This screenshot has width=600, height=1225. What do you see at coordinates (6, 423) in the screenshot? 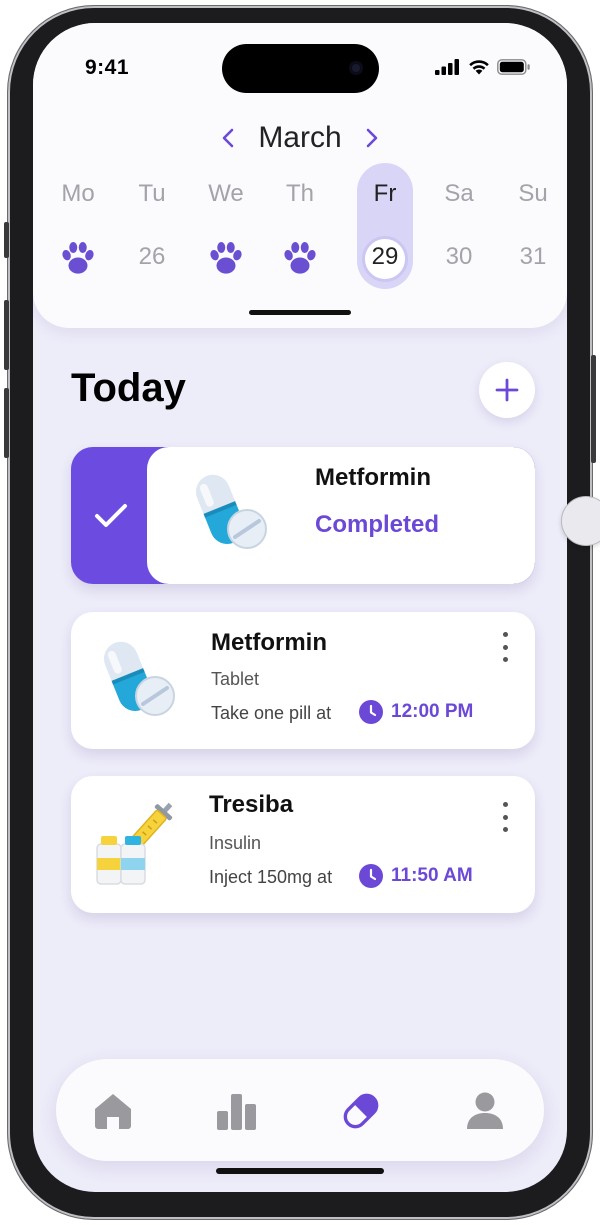
I see `volume-down-button` at bounding box center [6, 423].